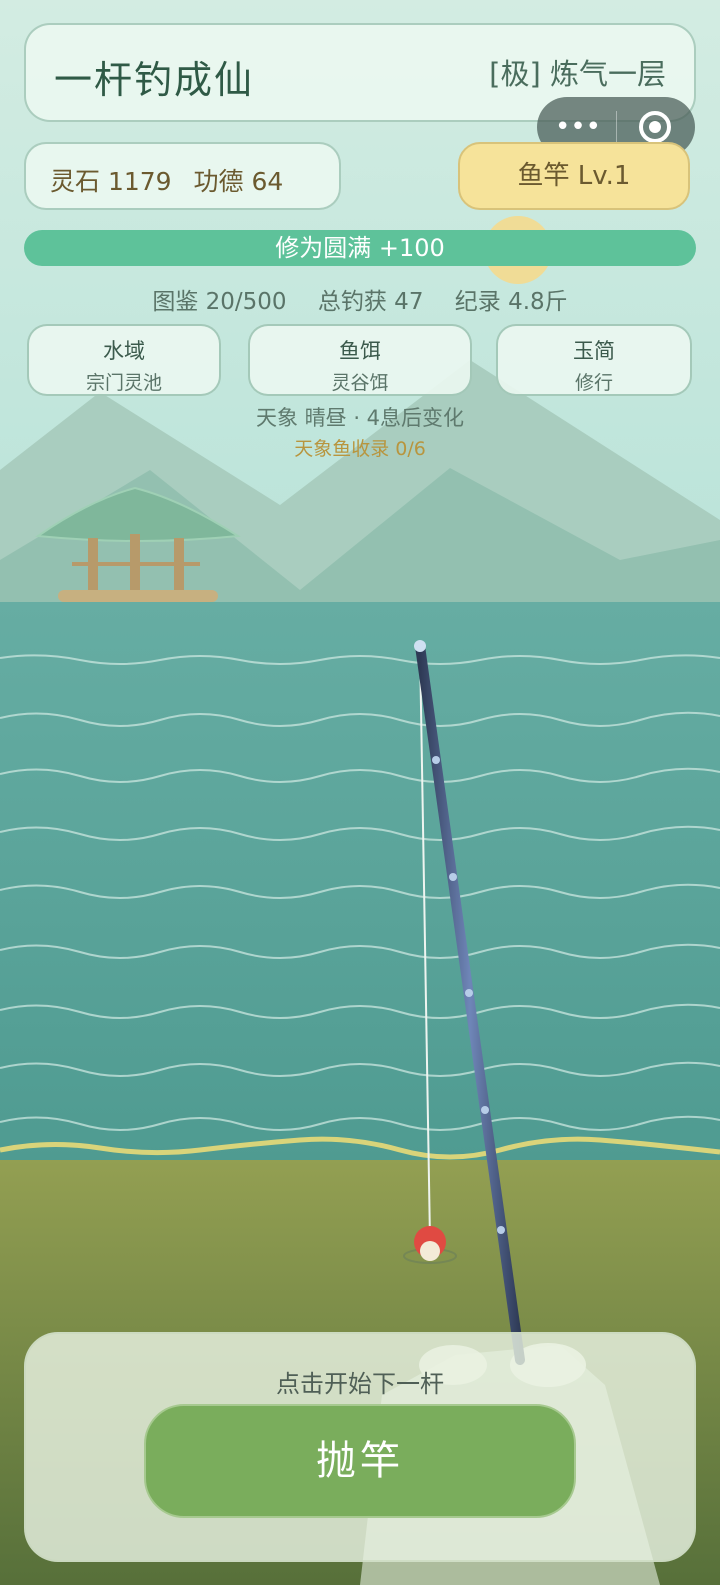 Image resolution: width=720 pixels, height=1585 pixels. I want to click on water-selector-title: 水域, so click(124, 351).